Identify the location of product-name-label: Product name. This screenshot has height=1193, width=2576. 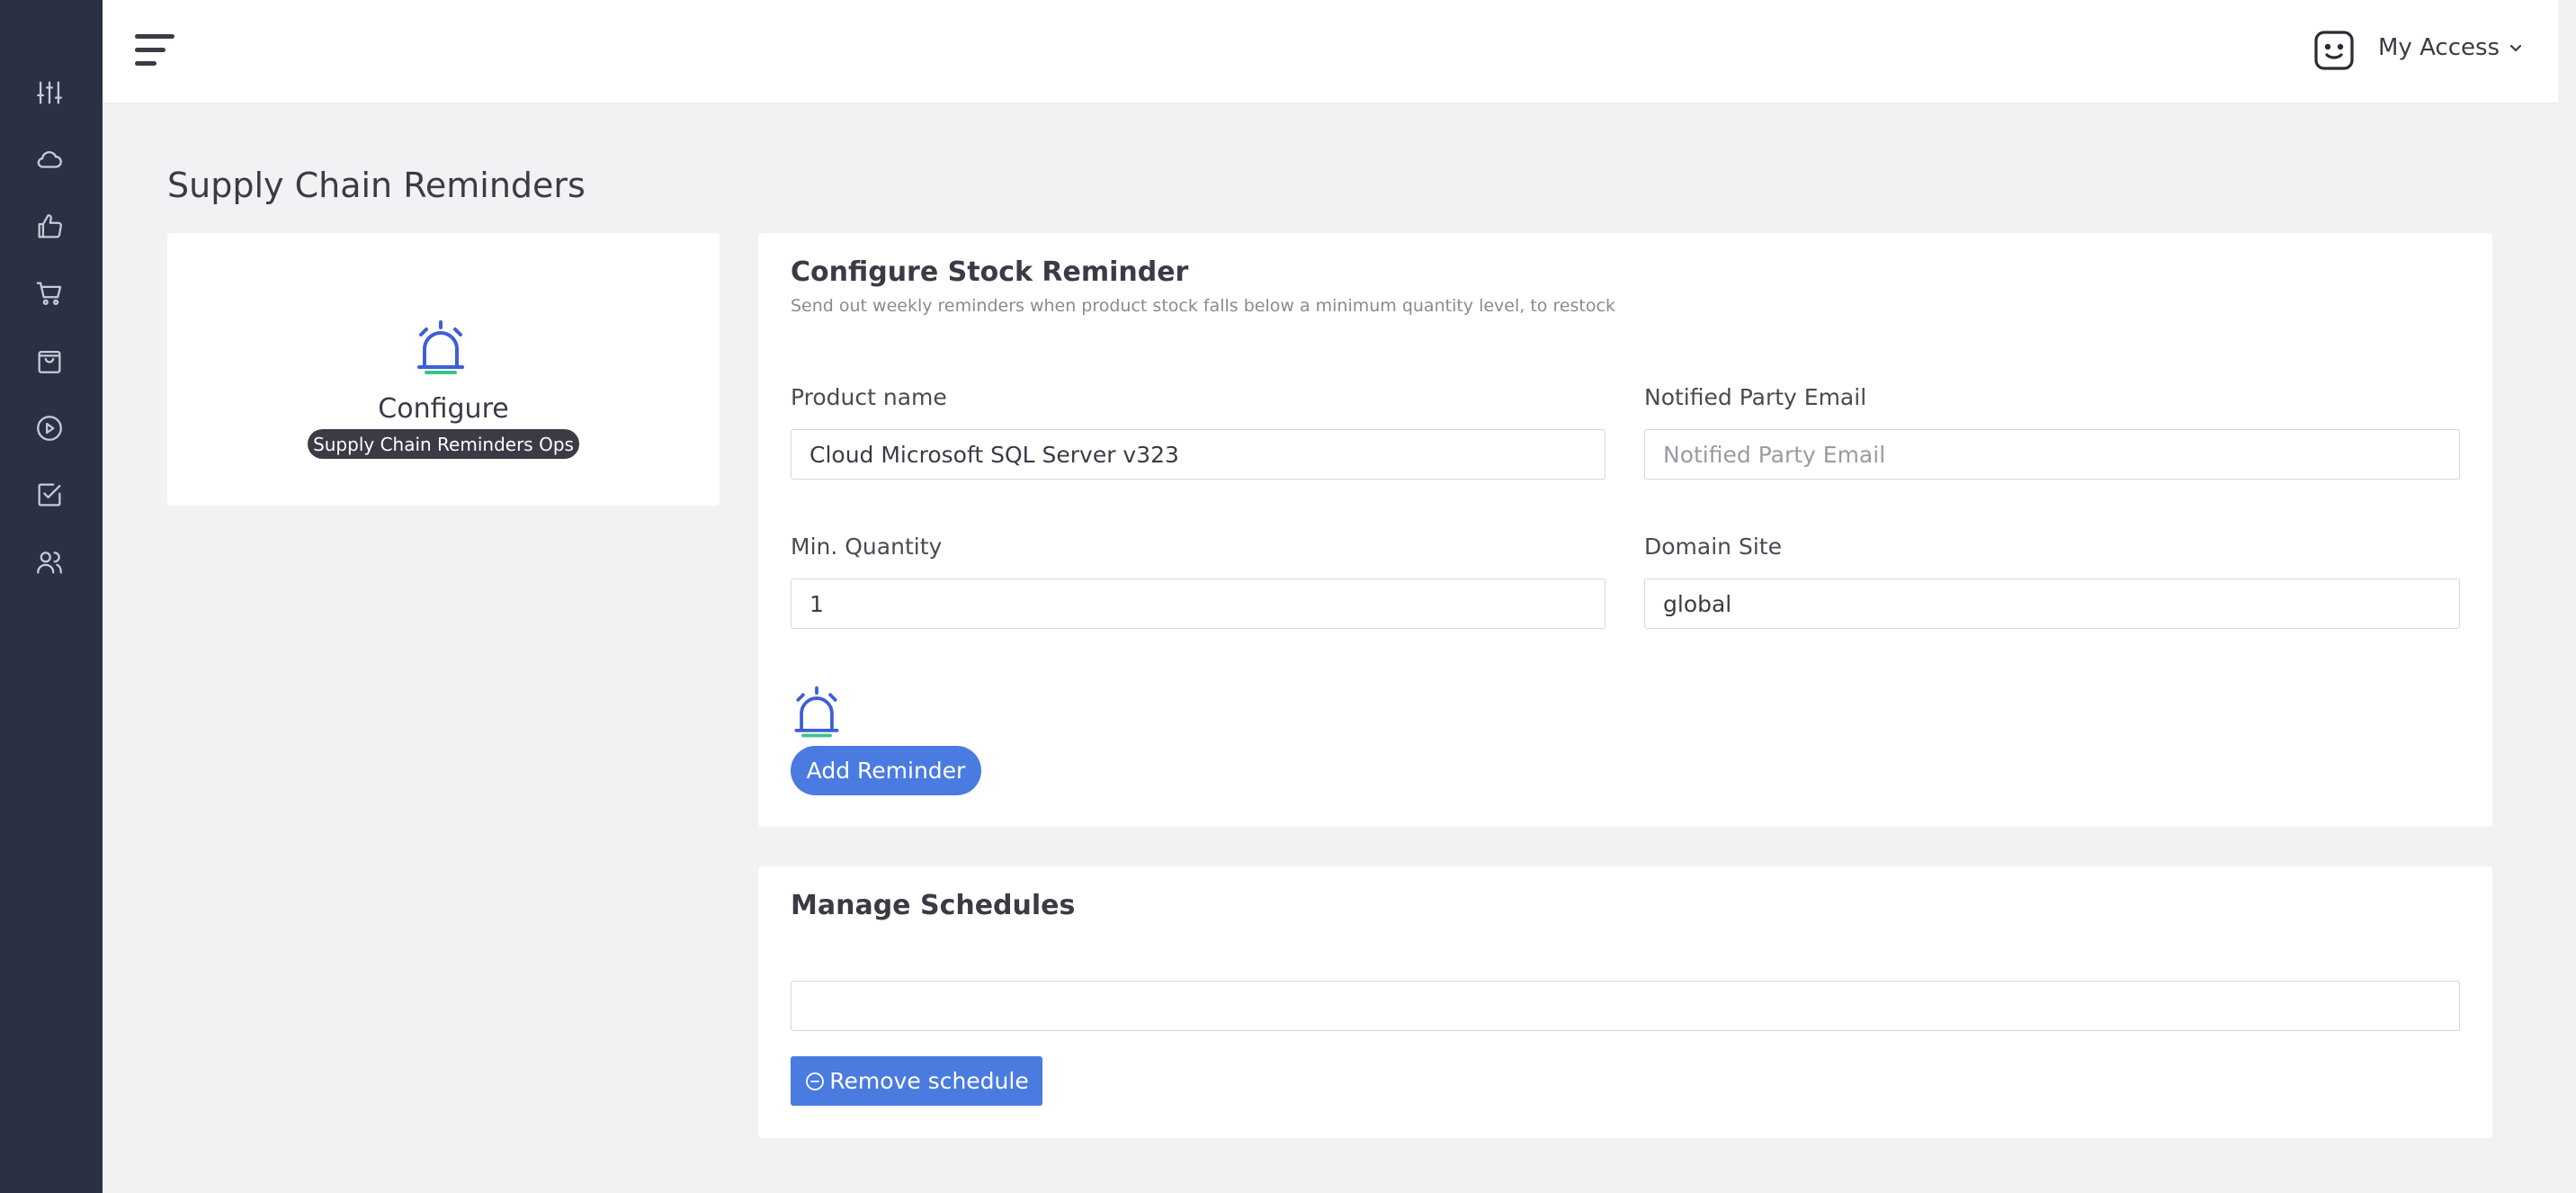
(869, 397).